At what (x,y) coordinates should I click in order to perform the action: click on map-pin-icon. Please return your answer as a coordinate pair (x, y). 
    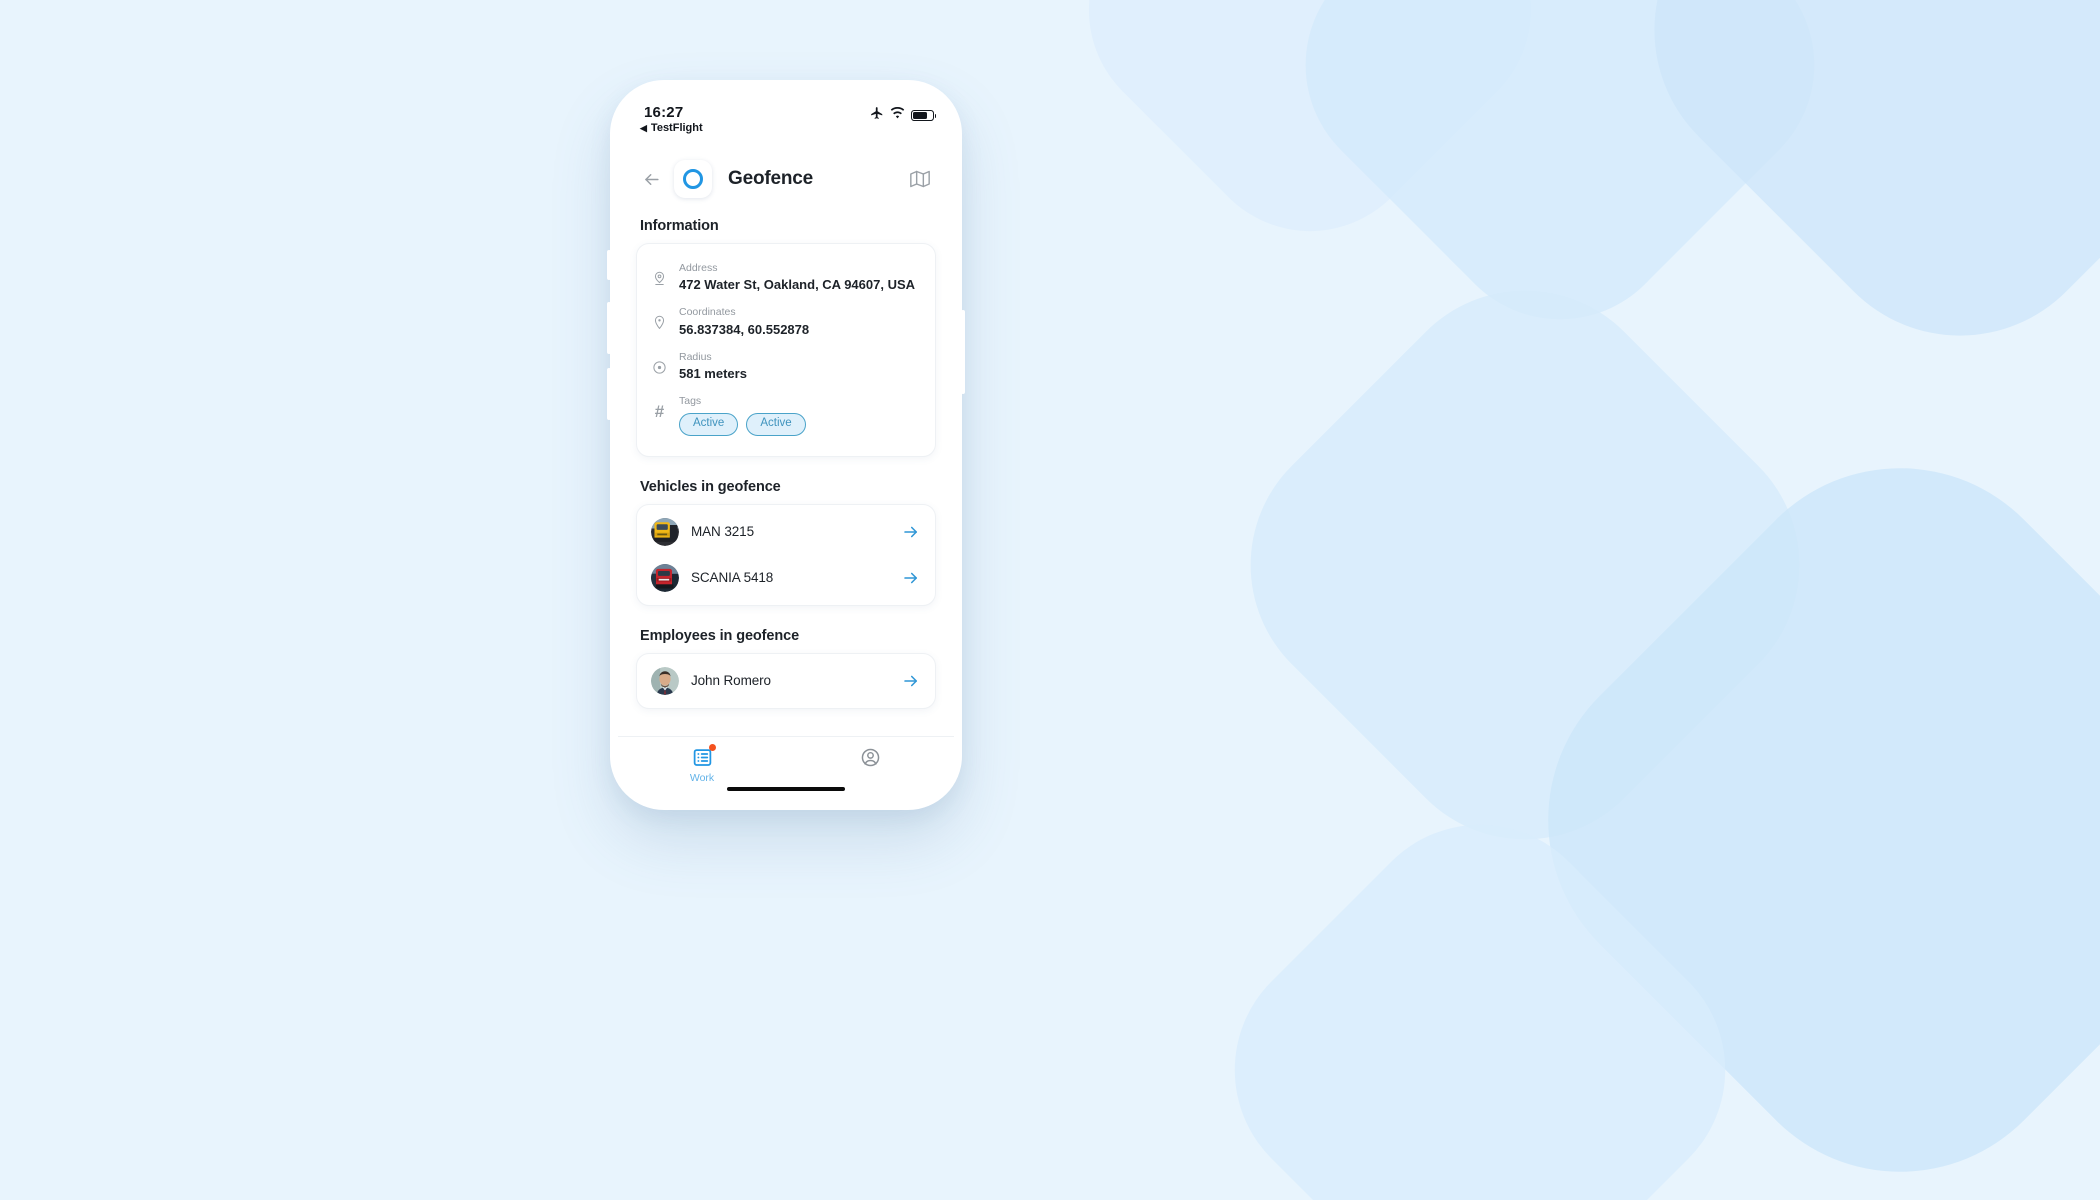
    Looking at the image, I should click on (659, 322).